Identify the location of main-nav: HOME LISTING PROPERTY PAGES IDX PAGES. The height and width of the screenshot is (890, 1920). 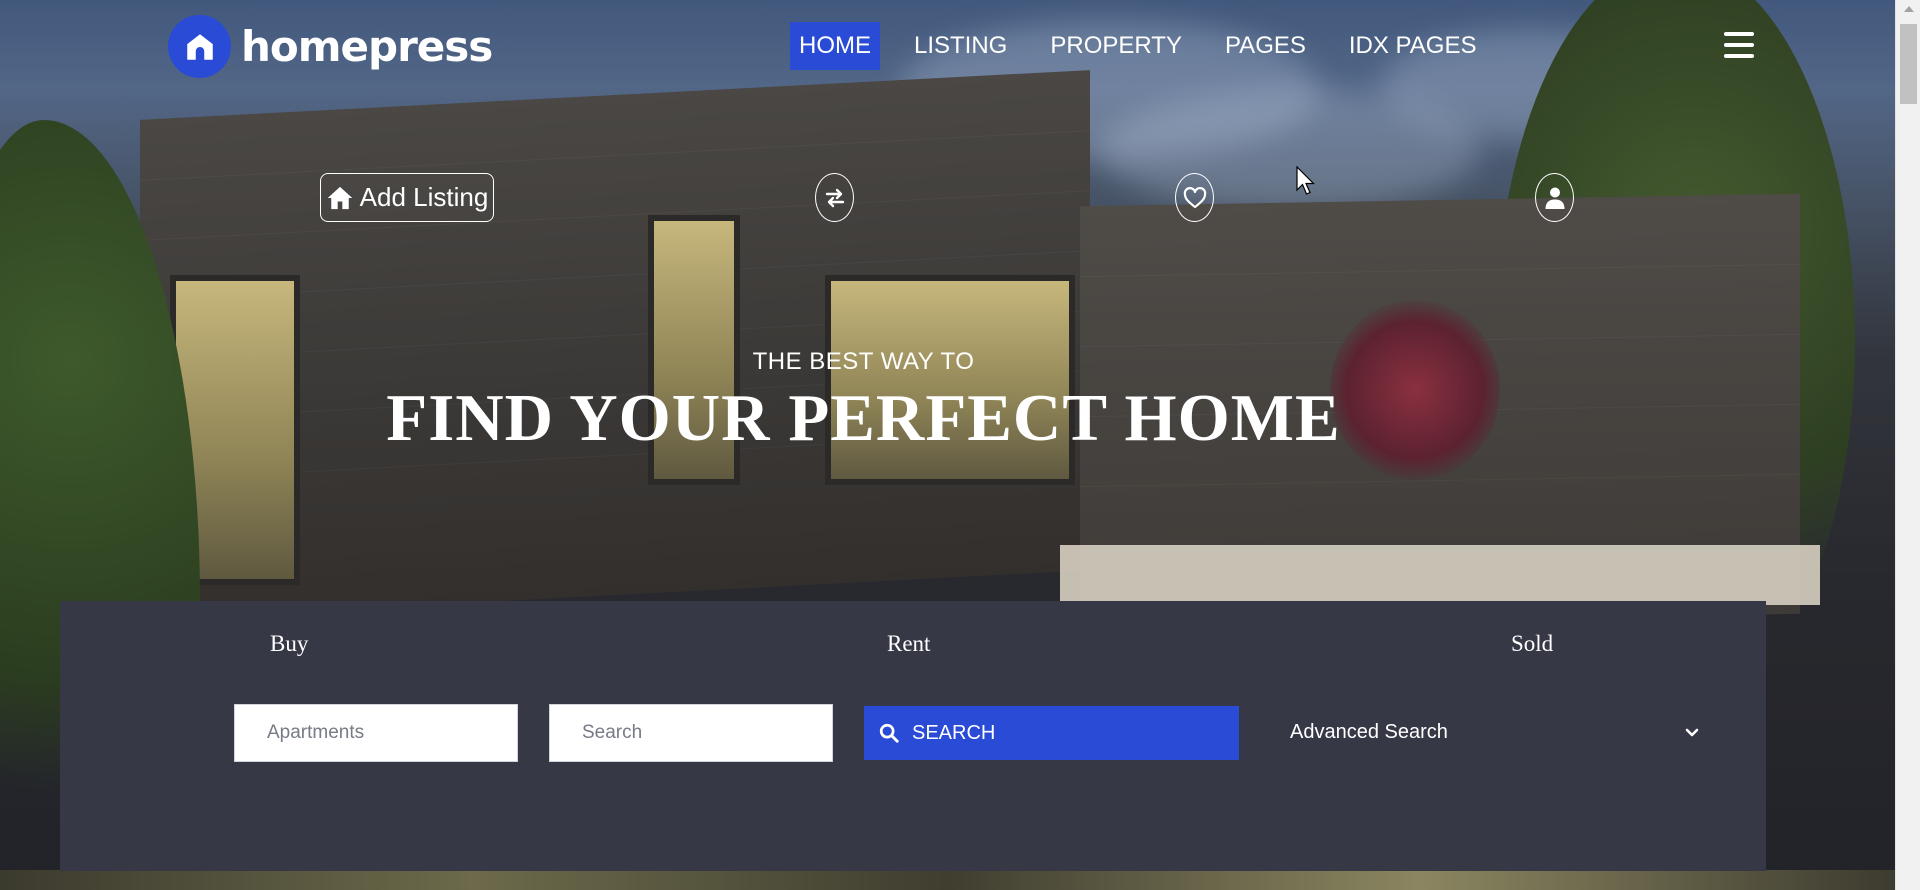
(1150, 46).